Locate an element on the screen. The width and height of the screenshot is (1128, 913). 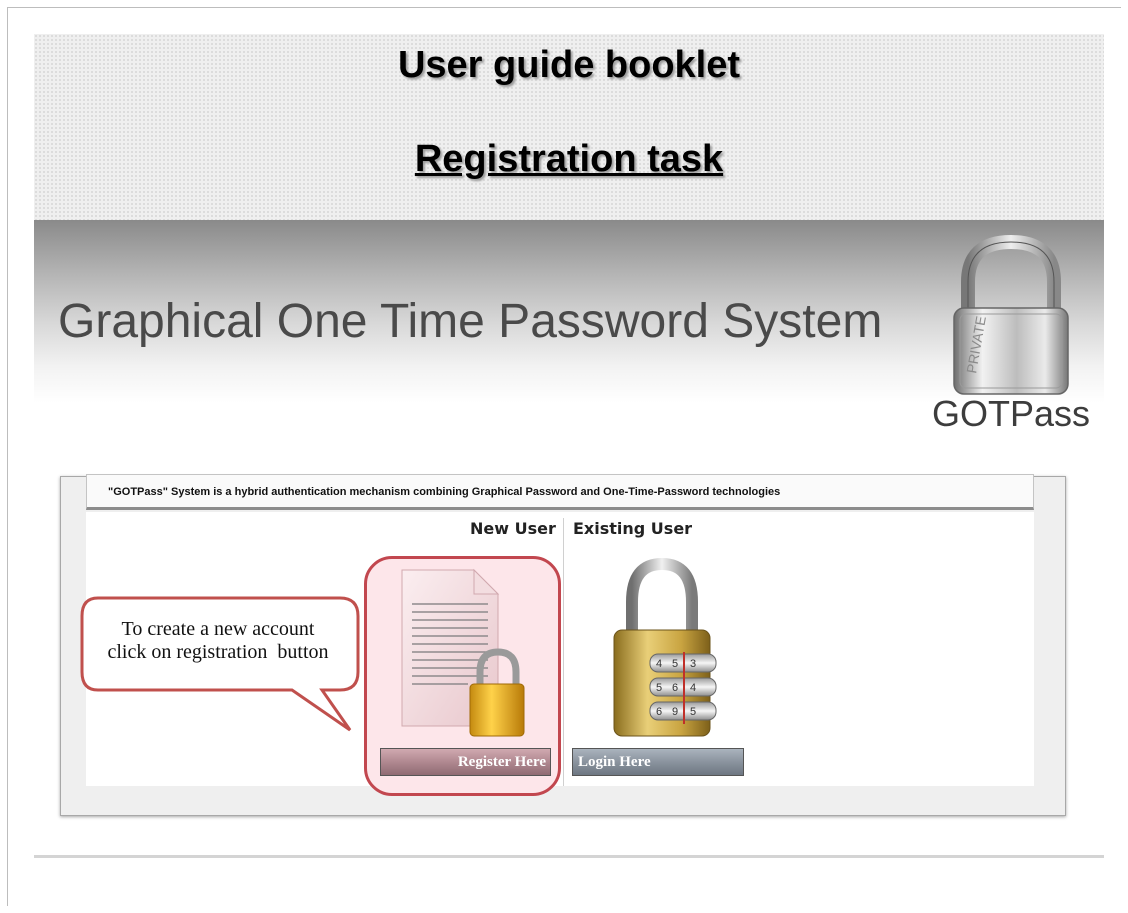
combination-padlock-icon: 4 5 3 5 6 4 6 9 5 is located at coordinates (662, 651).